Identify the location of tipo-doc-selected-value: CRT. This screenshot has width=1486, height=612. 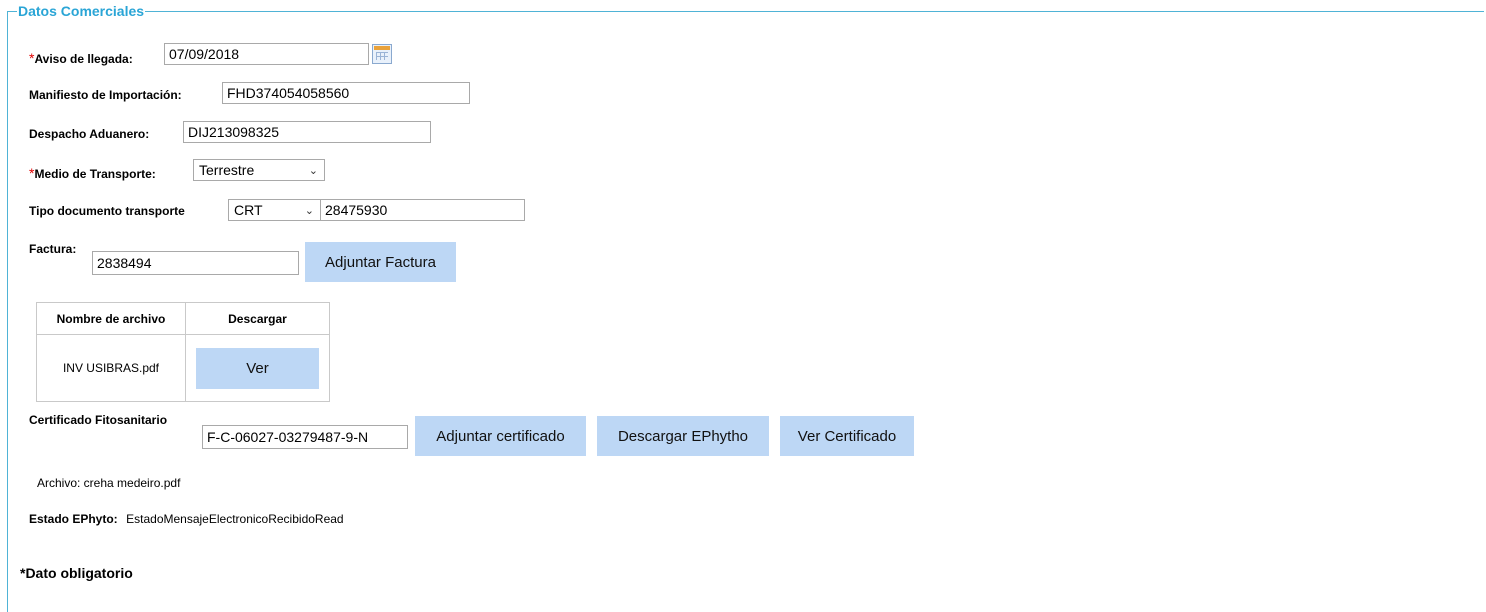
(248, 210).